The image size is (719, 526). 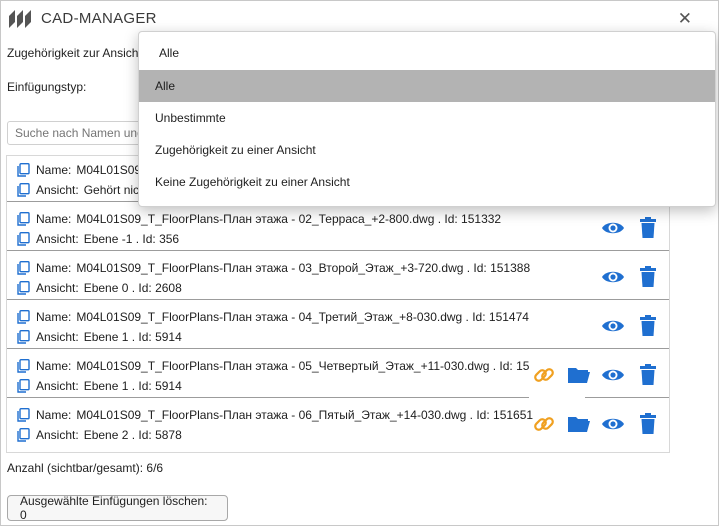 What do you see at coordinates (20, 19) in the screenshot?
I see `app-logo-icon` at bounding box center [20, 19].